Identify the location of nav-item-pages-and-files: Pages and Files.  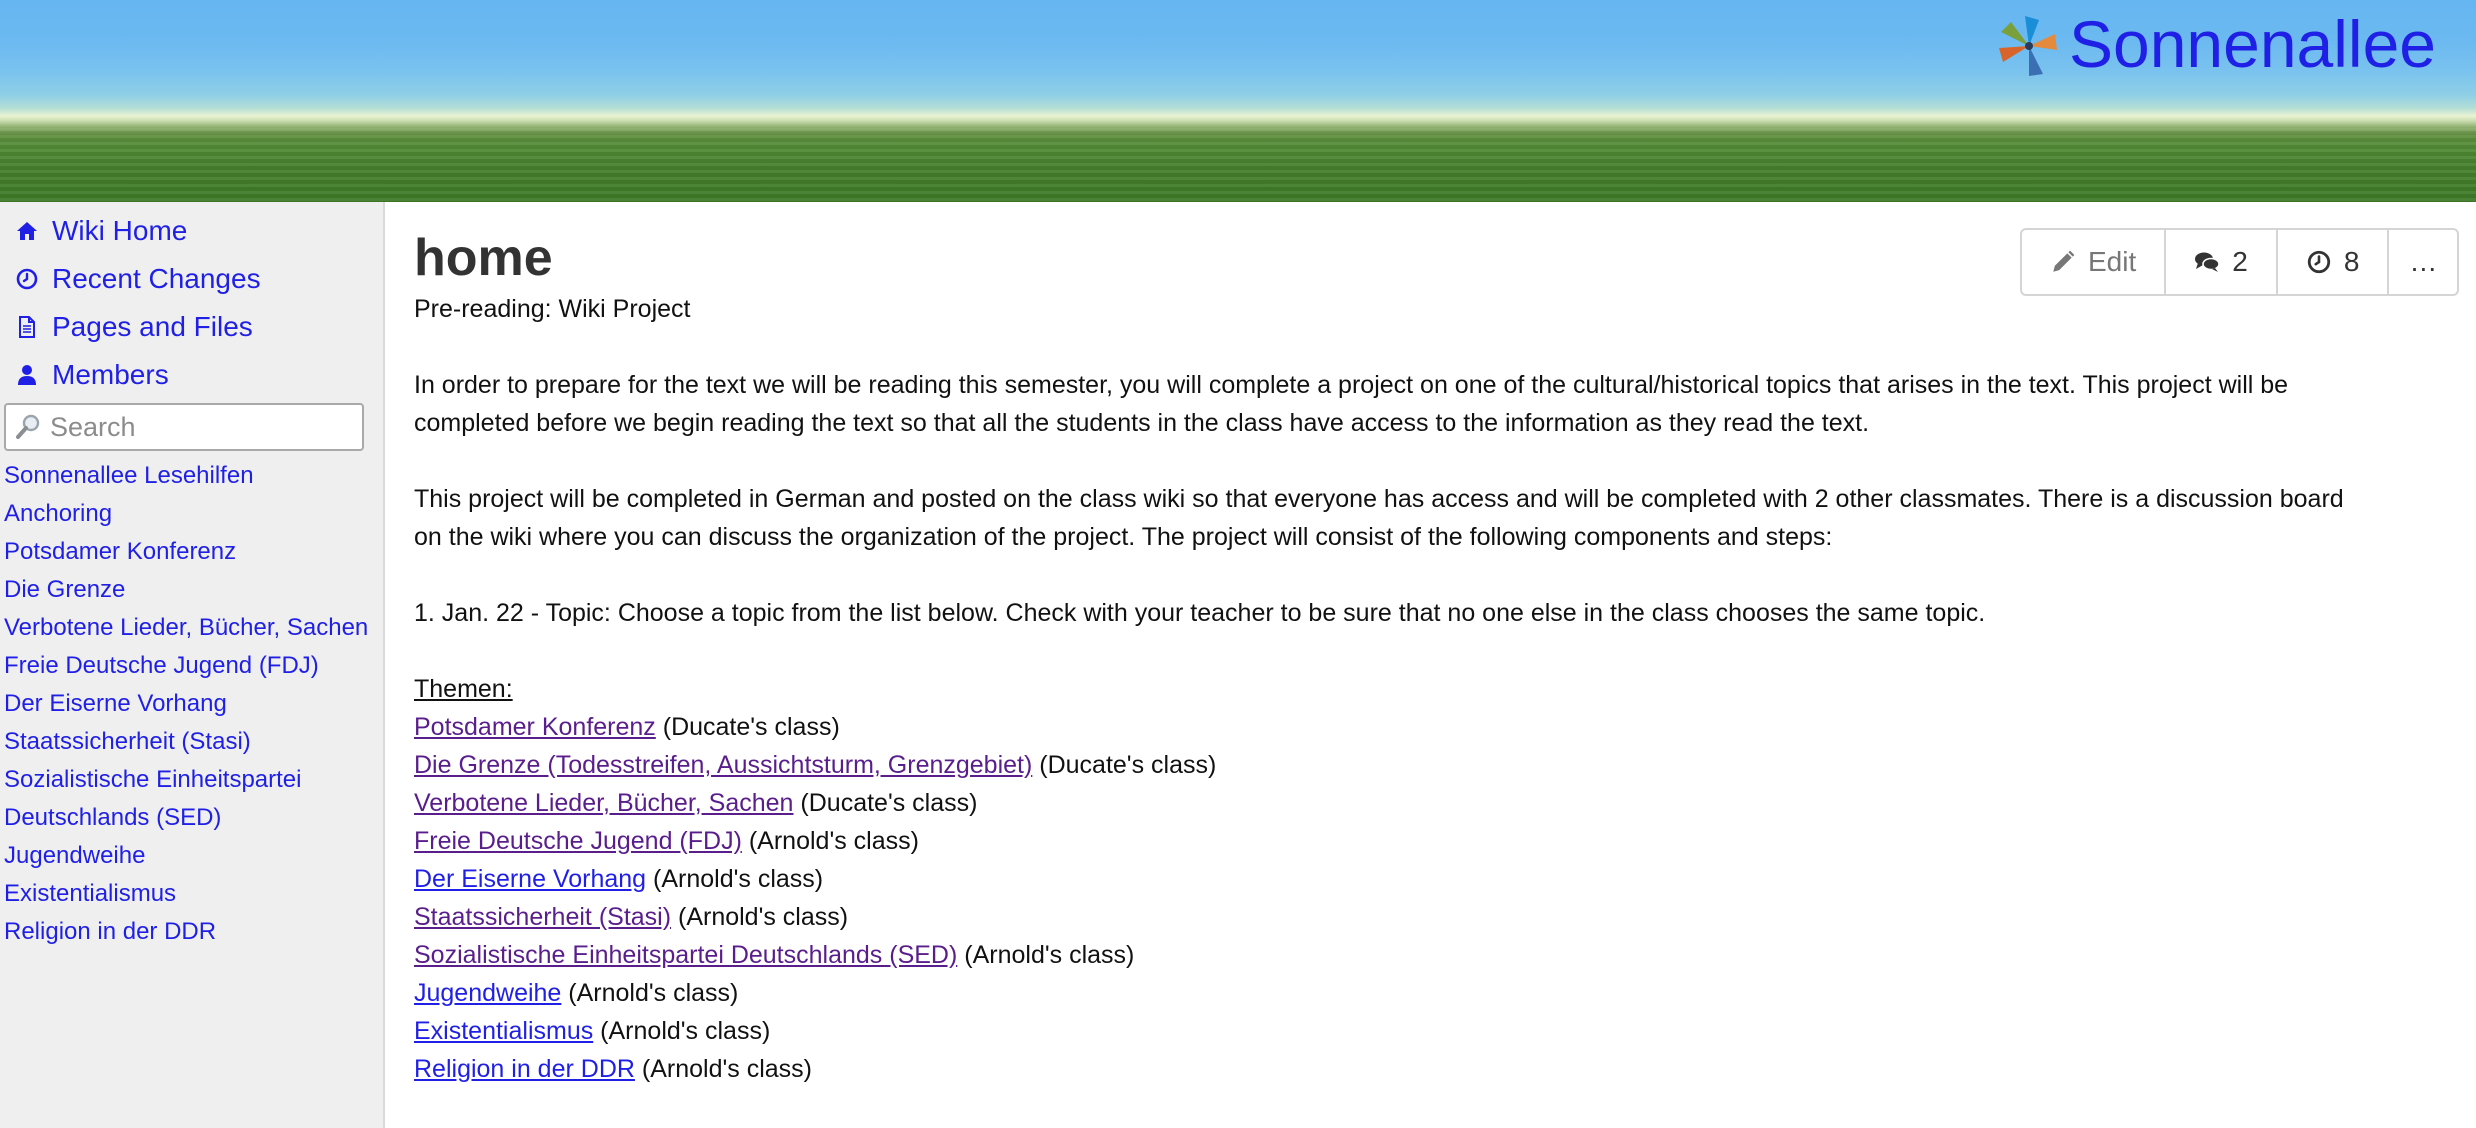
(191, 327).